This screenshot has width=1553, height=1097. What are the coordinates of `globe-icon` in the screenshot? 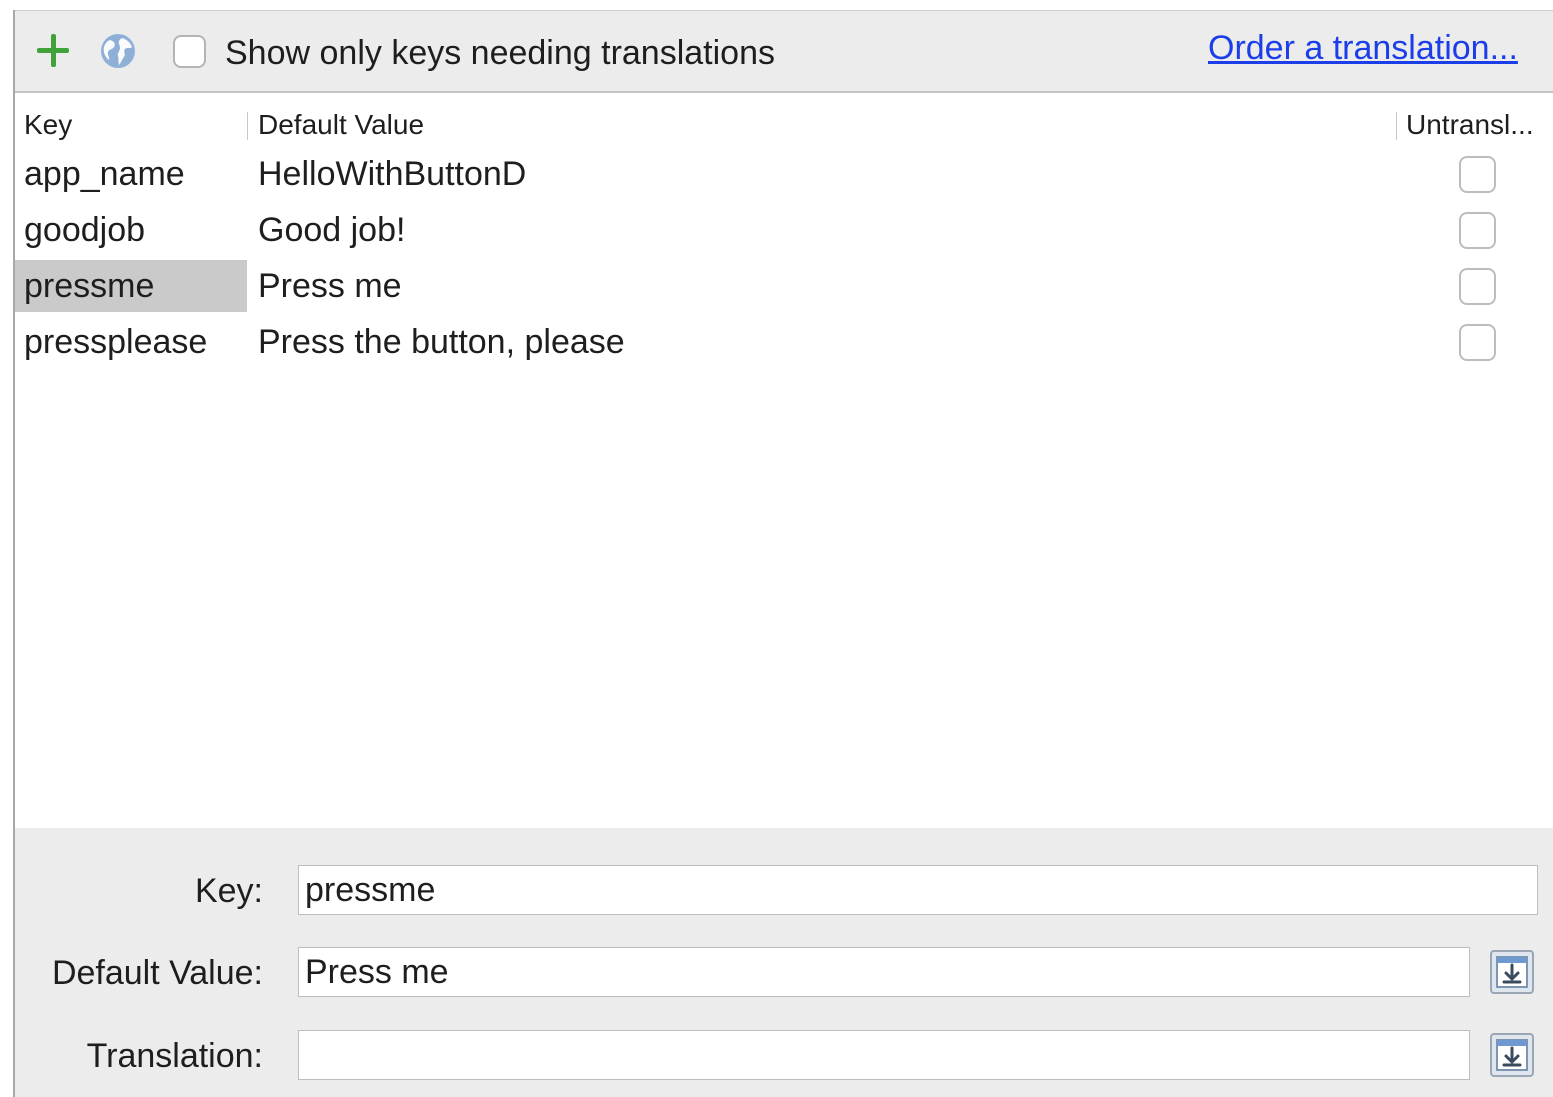 It's located at (118, 51).